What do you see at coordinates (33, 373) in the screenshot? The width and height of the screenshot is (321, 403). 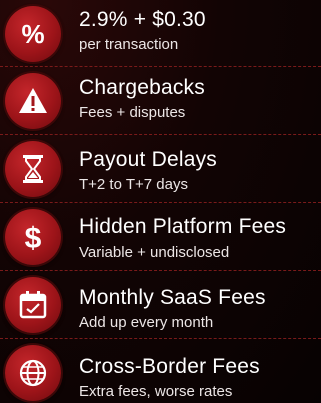 I see `globe-icon` at bounding box center [33, 373].